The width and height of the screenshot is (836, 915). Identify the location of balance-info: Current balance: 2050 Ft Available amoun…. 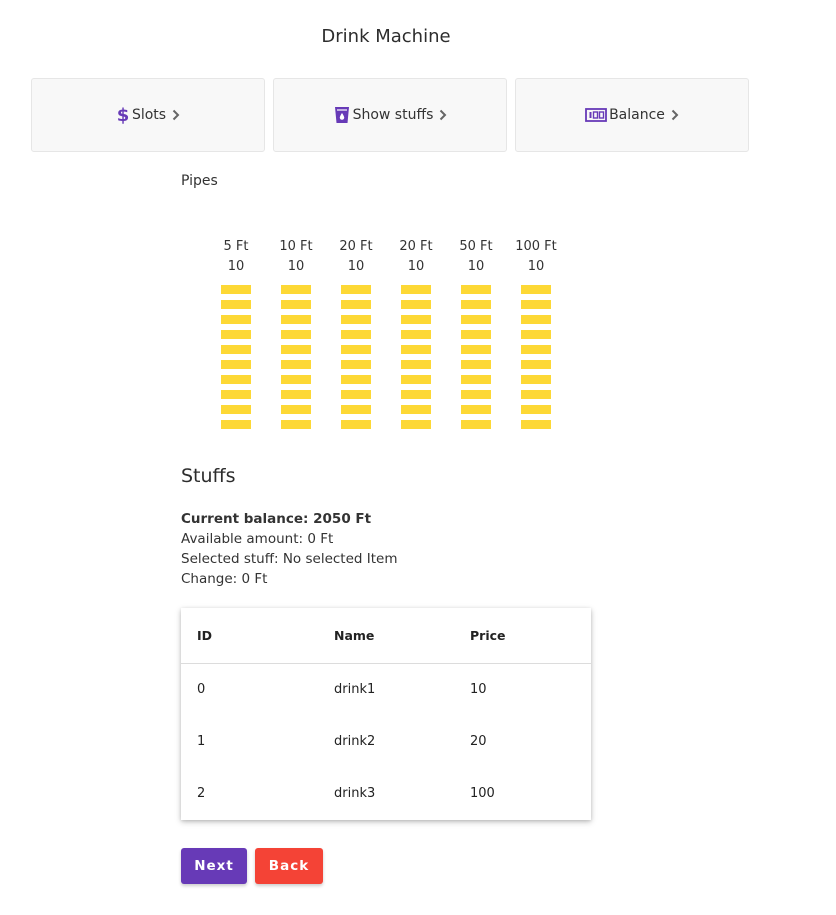
(289, 549).